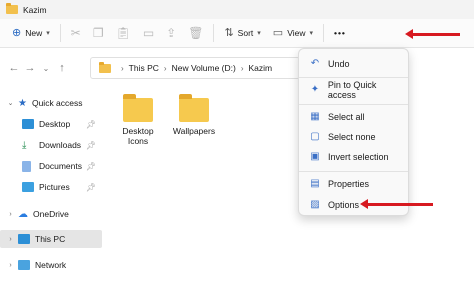 The height and width of the screenshot is (285, 474). What do you see at coordinates (55, 124) in the screenshot?
I see `sidebar-item-label: Desktop` at bounding box center [55, 124].